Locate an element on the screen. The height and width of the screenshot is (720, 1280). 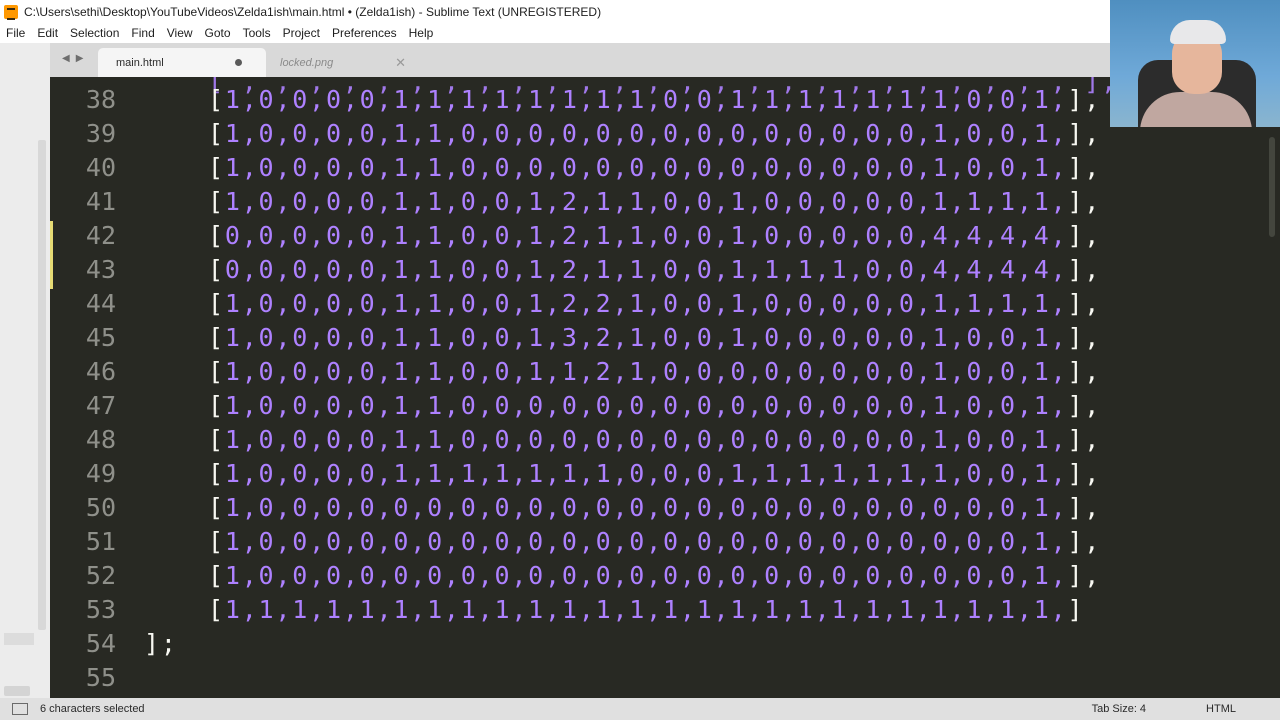
line-number: 44 is located at coordinates (100, 303).